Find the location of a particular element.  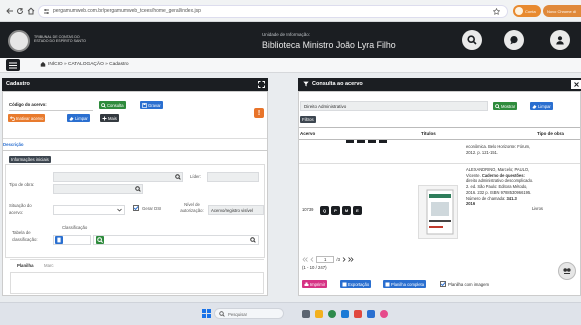

eraser-icon is located at coordinates (534, 106).